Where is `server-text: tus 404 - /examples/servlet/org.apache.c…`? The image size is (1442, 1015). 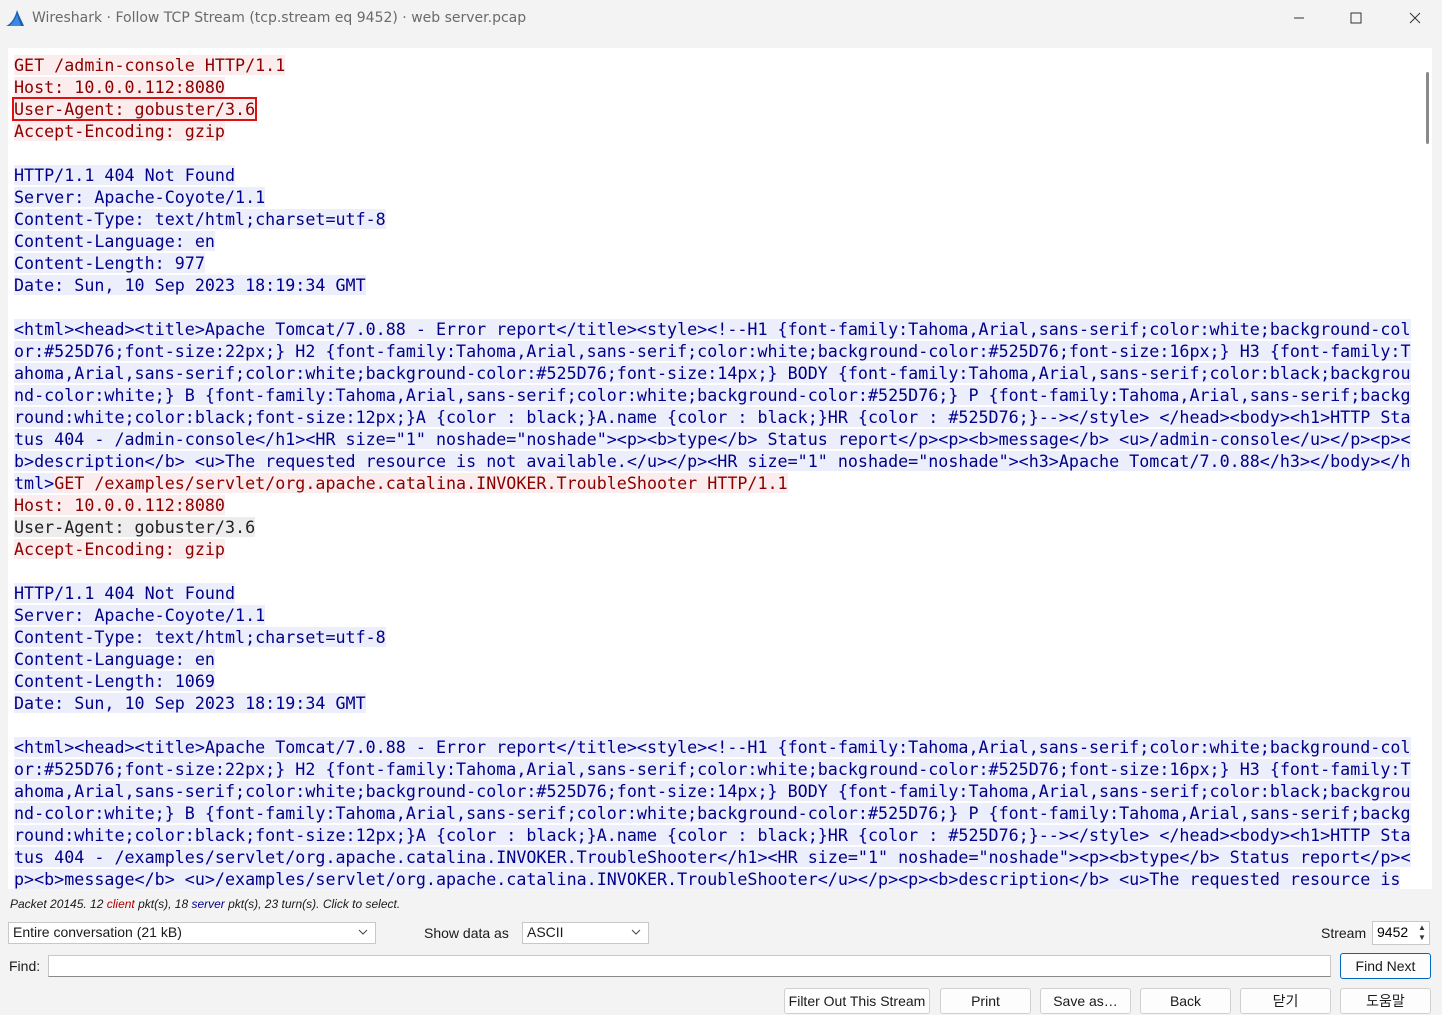 server-text: tus 404 - /examples/servlet/org.apache.c… is located at coordinates (712, 857).